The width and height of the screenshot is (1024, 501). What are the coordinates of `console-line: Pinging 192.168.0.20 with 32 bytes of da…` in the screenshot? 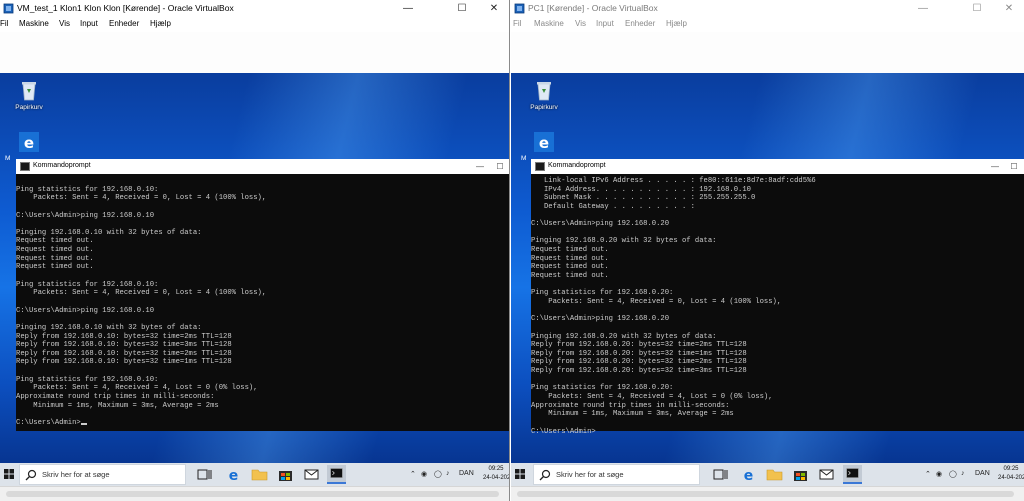 It's located at (624, 336).